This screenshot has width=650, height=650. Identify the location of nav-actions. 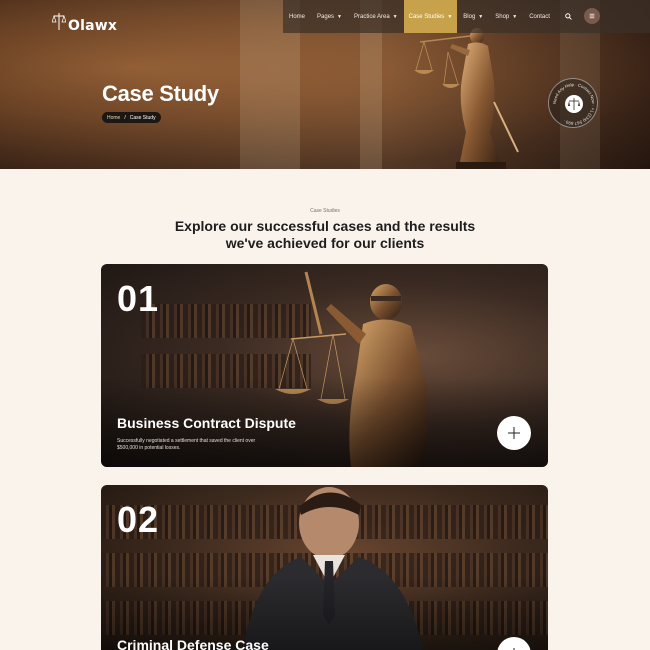
(580, 16).